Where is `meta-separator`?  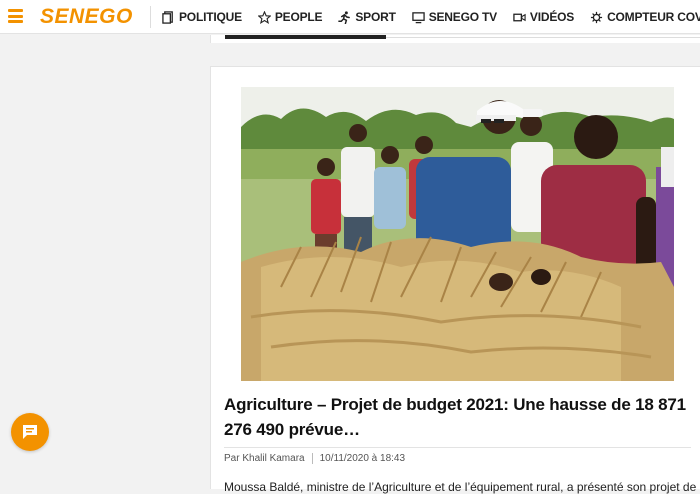
meta-separator is located at coordinates (312, 458).